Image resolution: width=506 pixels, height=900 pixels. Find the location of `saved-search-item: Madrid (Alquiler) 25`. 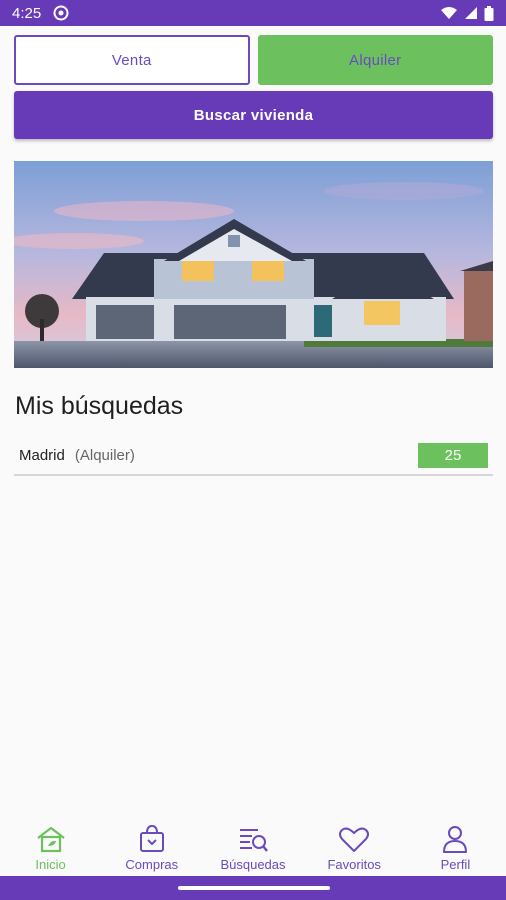

saved-search-item: Madrid (Alquiler) 25 is located at coordinates (253, 456).